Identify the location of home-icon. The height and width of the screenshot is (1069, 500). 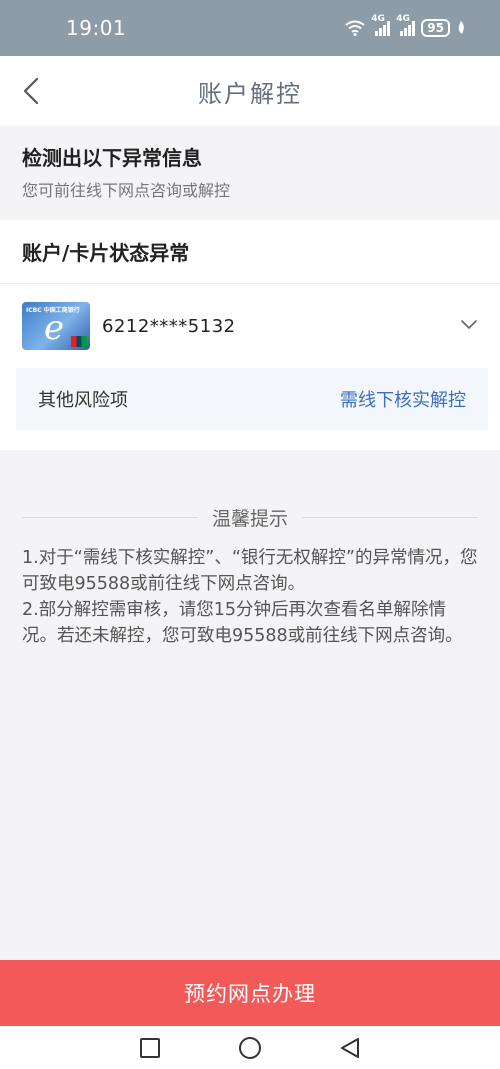
(250, 1048).